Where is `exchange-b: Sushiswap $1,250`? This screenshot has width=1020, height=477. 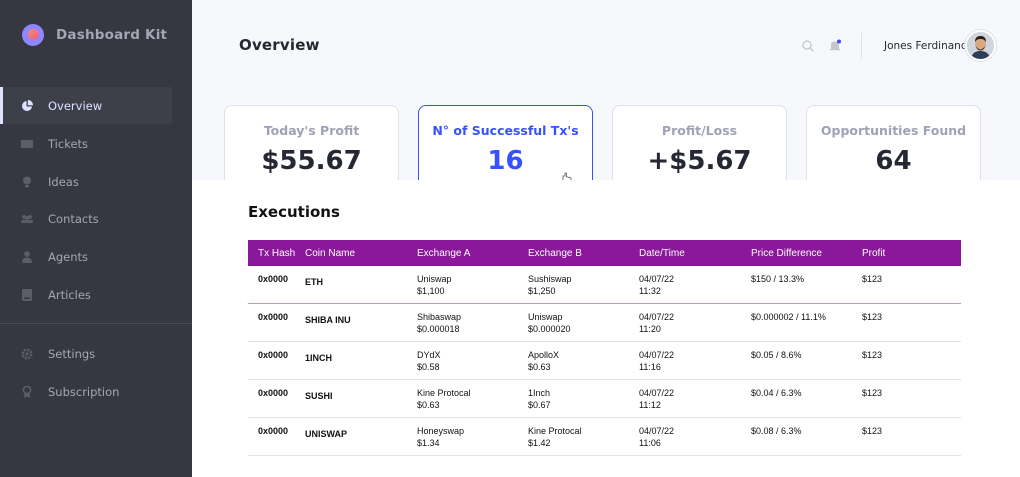
exchange-b: Sushiswap $1,250 is located at coordinates (550, 285).